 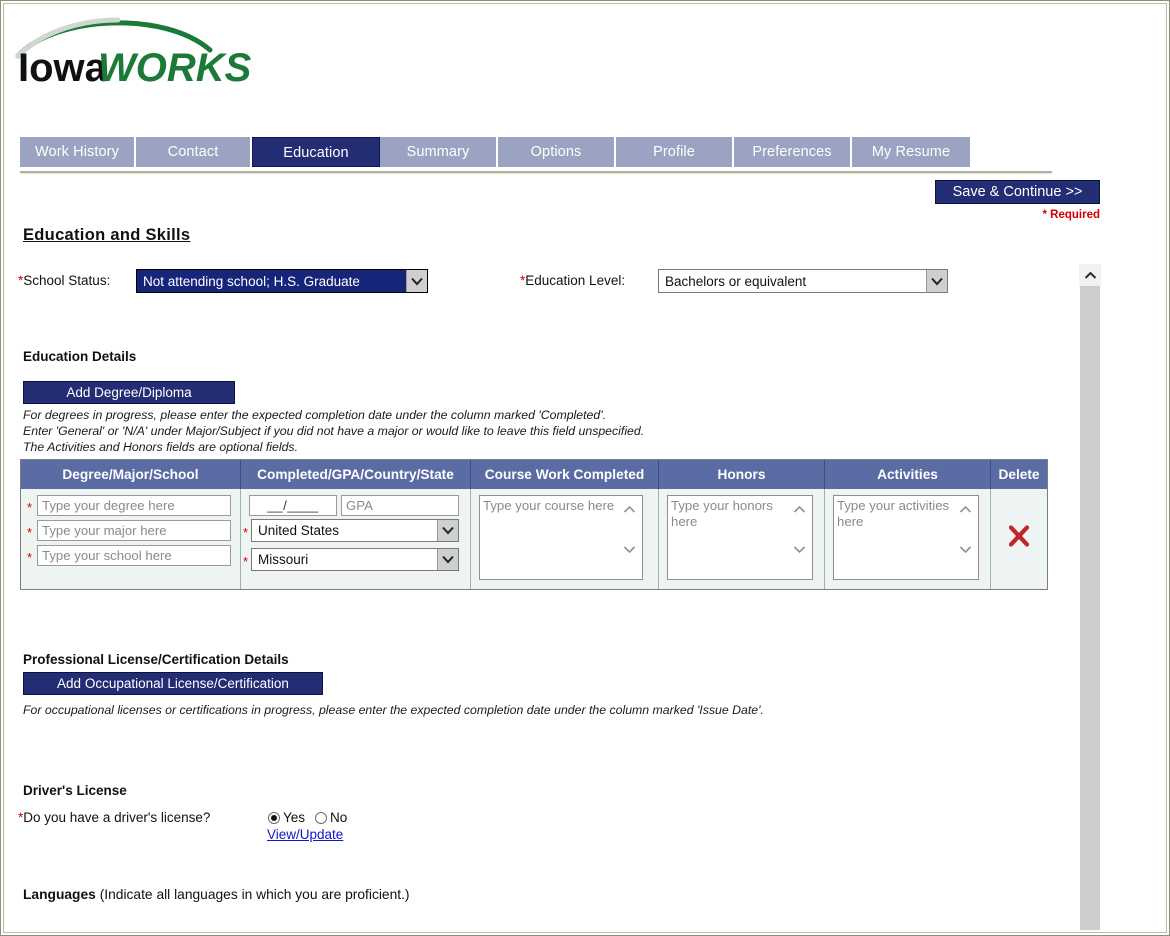 I want to click on tab-my-resume: My Resume, so click(x=911, y=152).